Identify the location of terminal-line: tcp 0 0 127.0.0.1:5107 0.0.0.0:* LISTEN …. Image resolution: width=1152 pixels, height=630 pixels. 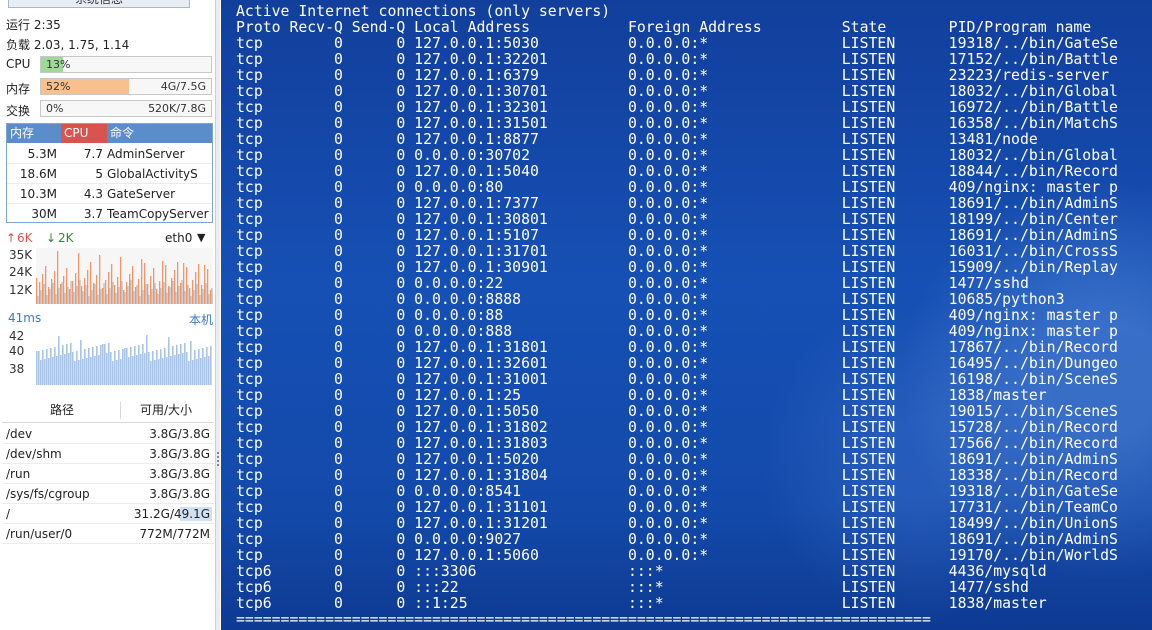
(677, 236).